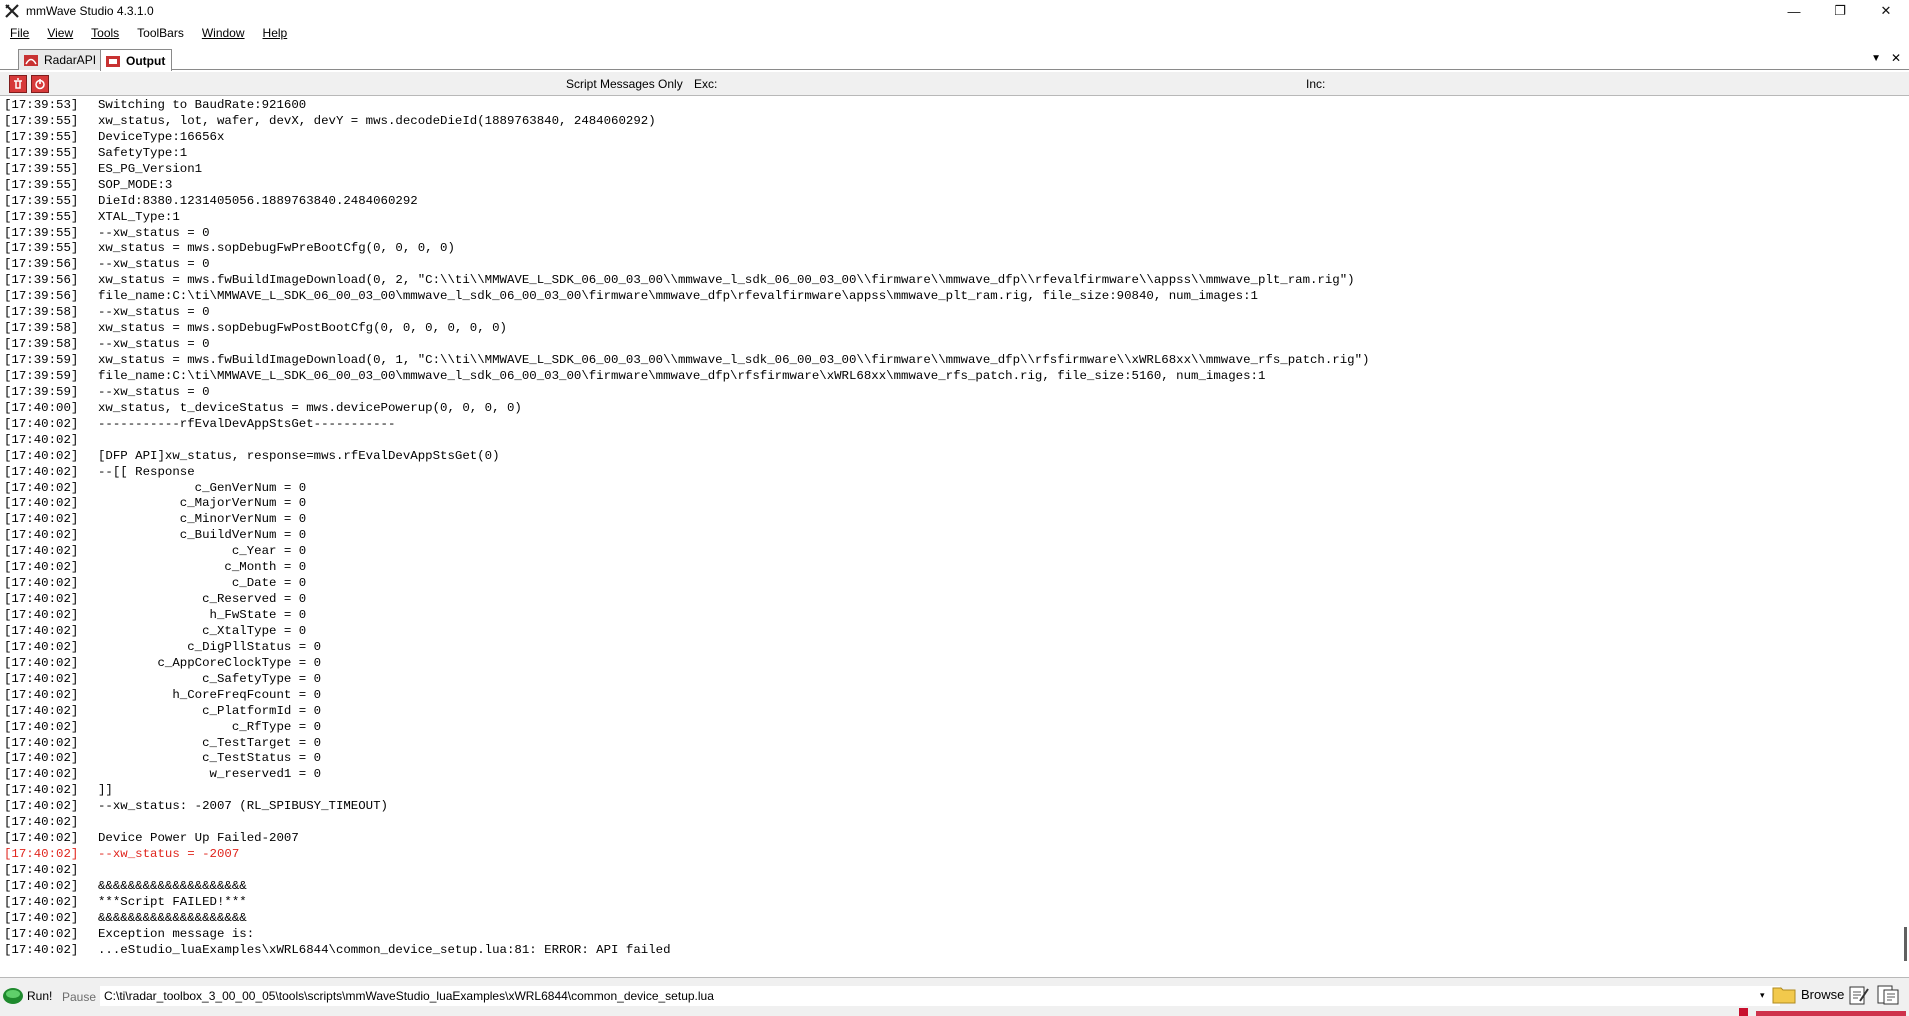  What do you see at coordinates (61, 59) in the screenshot?
I see `tab-radarapi: RadarAPI` at bounding box center [61, 59].